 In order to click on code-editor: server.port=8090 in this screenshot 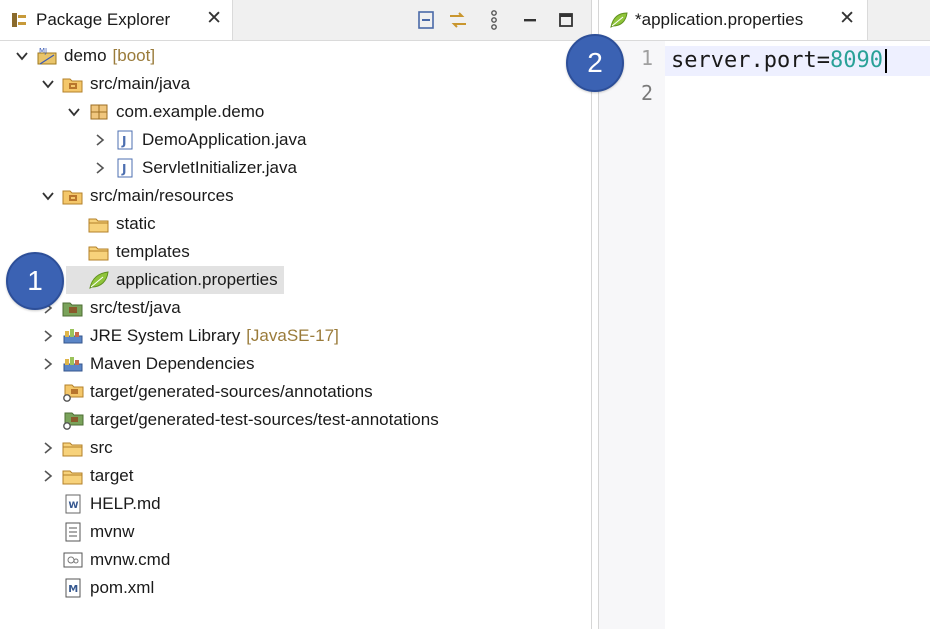, I will do `click(779, 76)`.